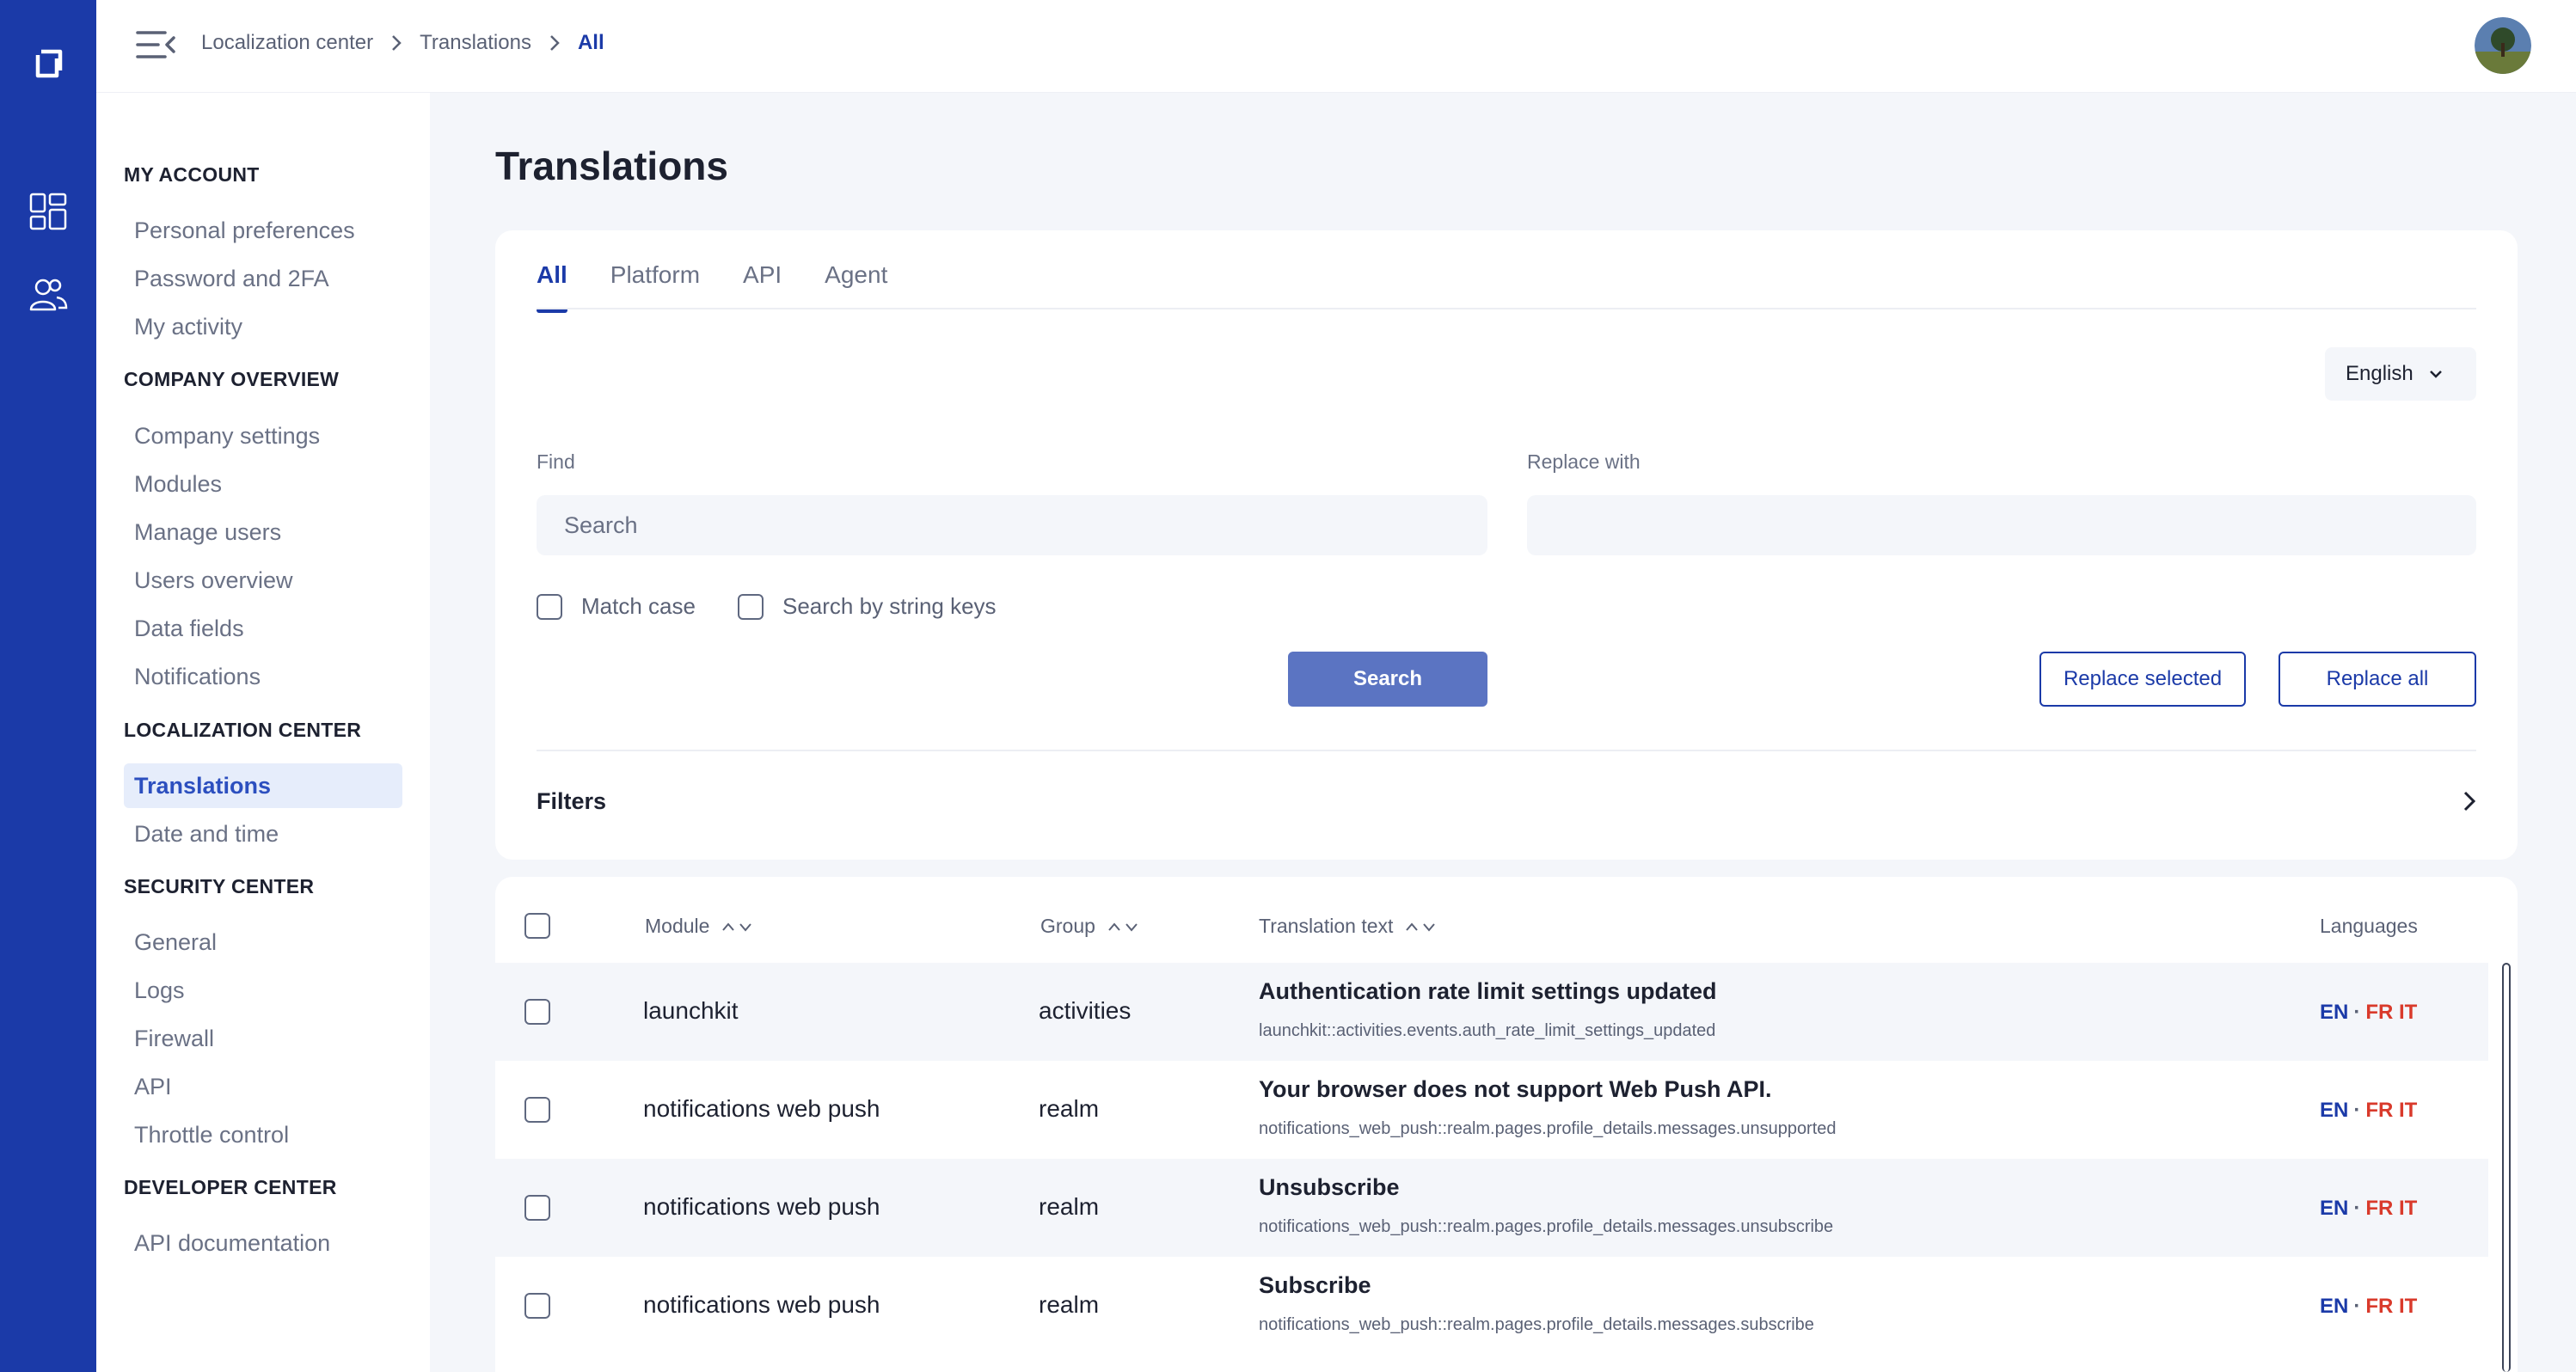 The width and height of the screenshot is (2576, 1372). What do you see at coordinates (2435, 374) in the screenshot?
I see `chevron-down-icon` at bounding box center [2435, 374].